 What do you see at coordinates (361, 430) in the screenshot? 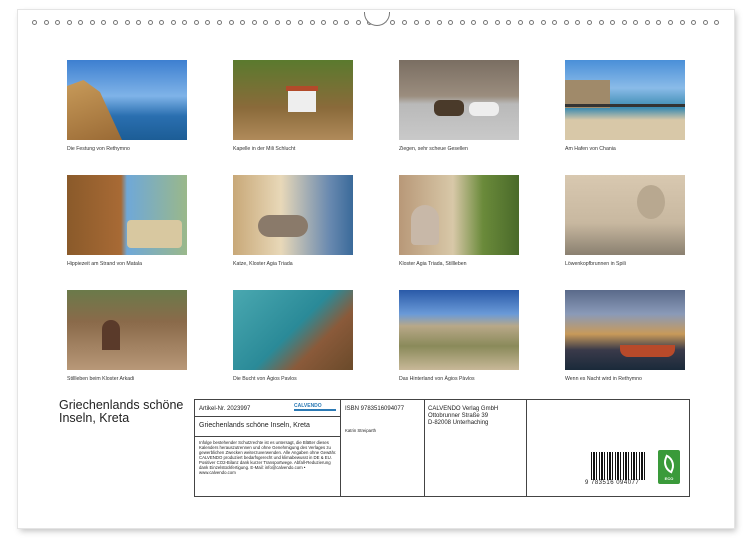
I see `author: Katrin Streiparth` at bounding box center [361, 430].